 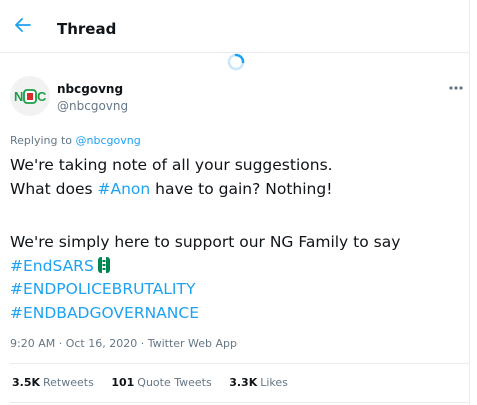 What do you see at coordinates (243, 382) in the screenshot?
I see `likes-count: 3.3K` at bounding box center [243, 382].